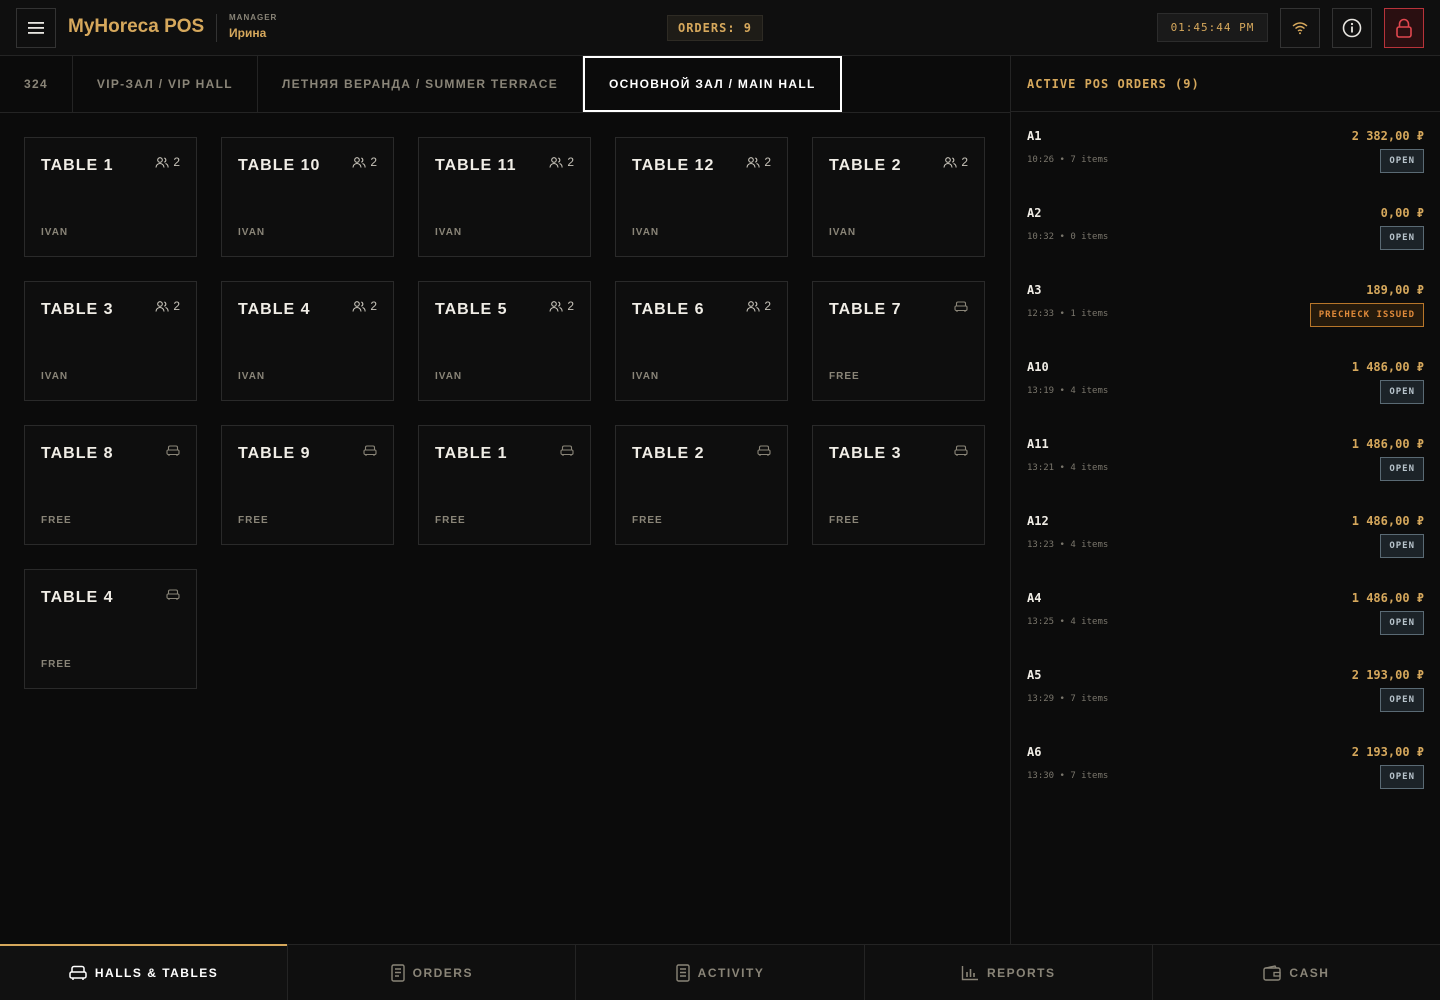 This screenshot has width=1440, height=1000. Describe the element at coordinates (307, 341) in the screenshot. I see `table-card: TABLE 4 2 IVAN` at that location.